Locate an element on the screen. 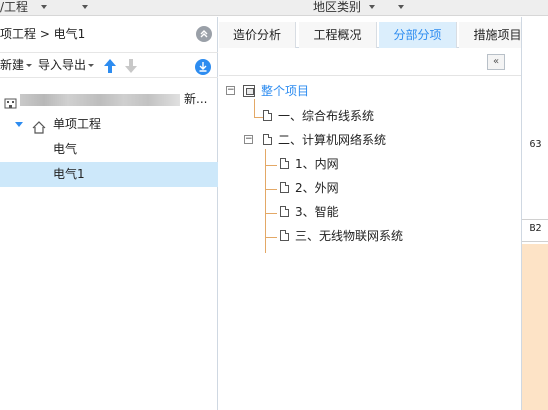 The image size is (548, 410). tree-item-row-selected: 电气1 is located at coordinates (109, 174).